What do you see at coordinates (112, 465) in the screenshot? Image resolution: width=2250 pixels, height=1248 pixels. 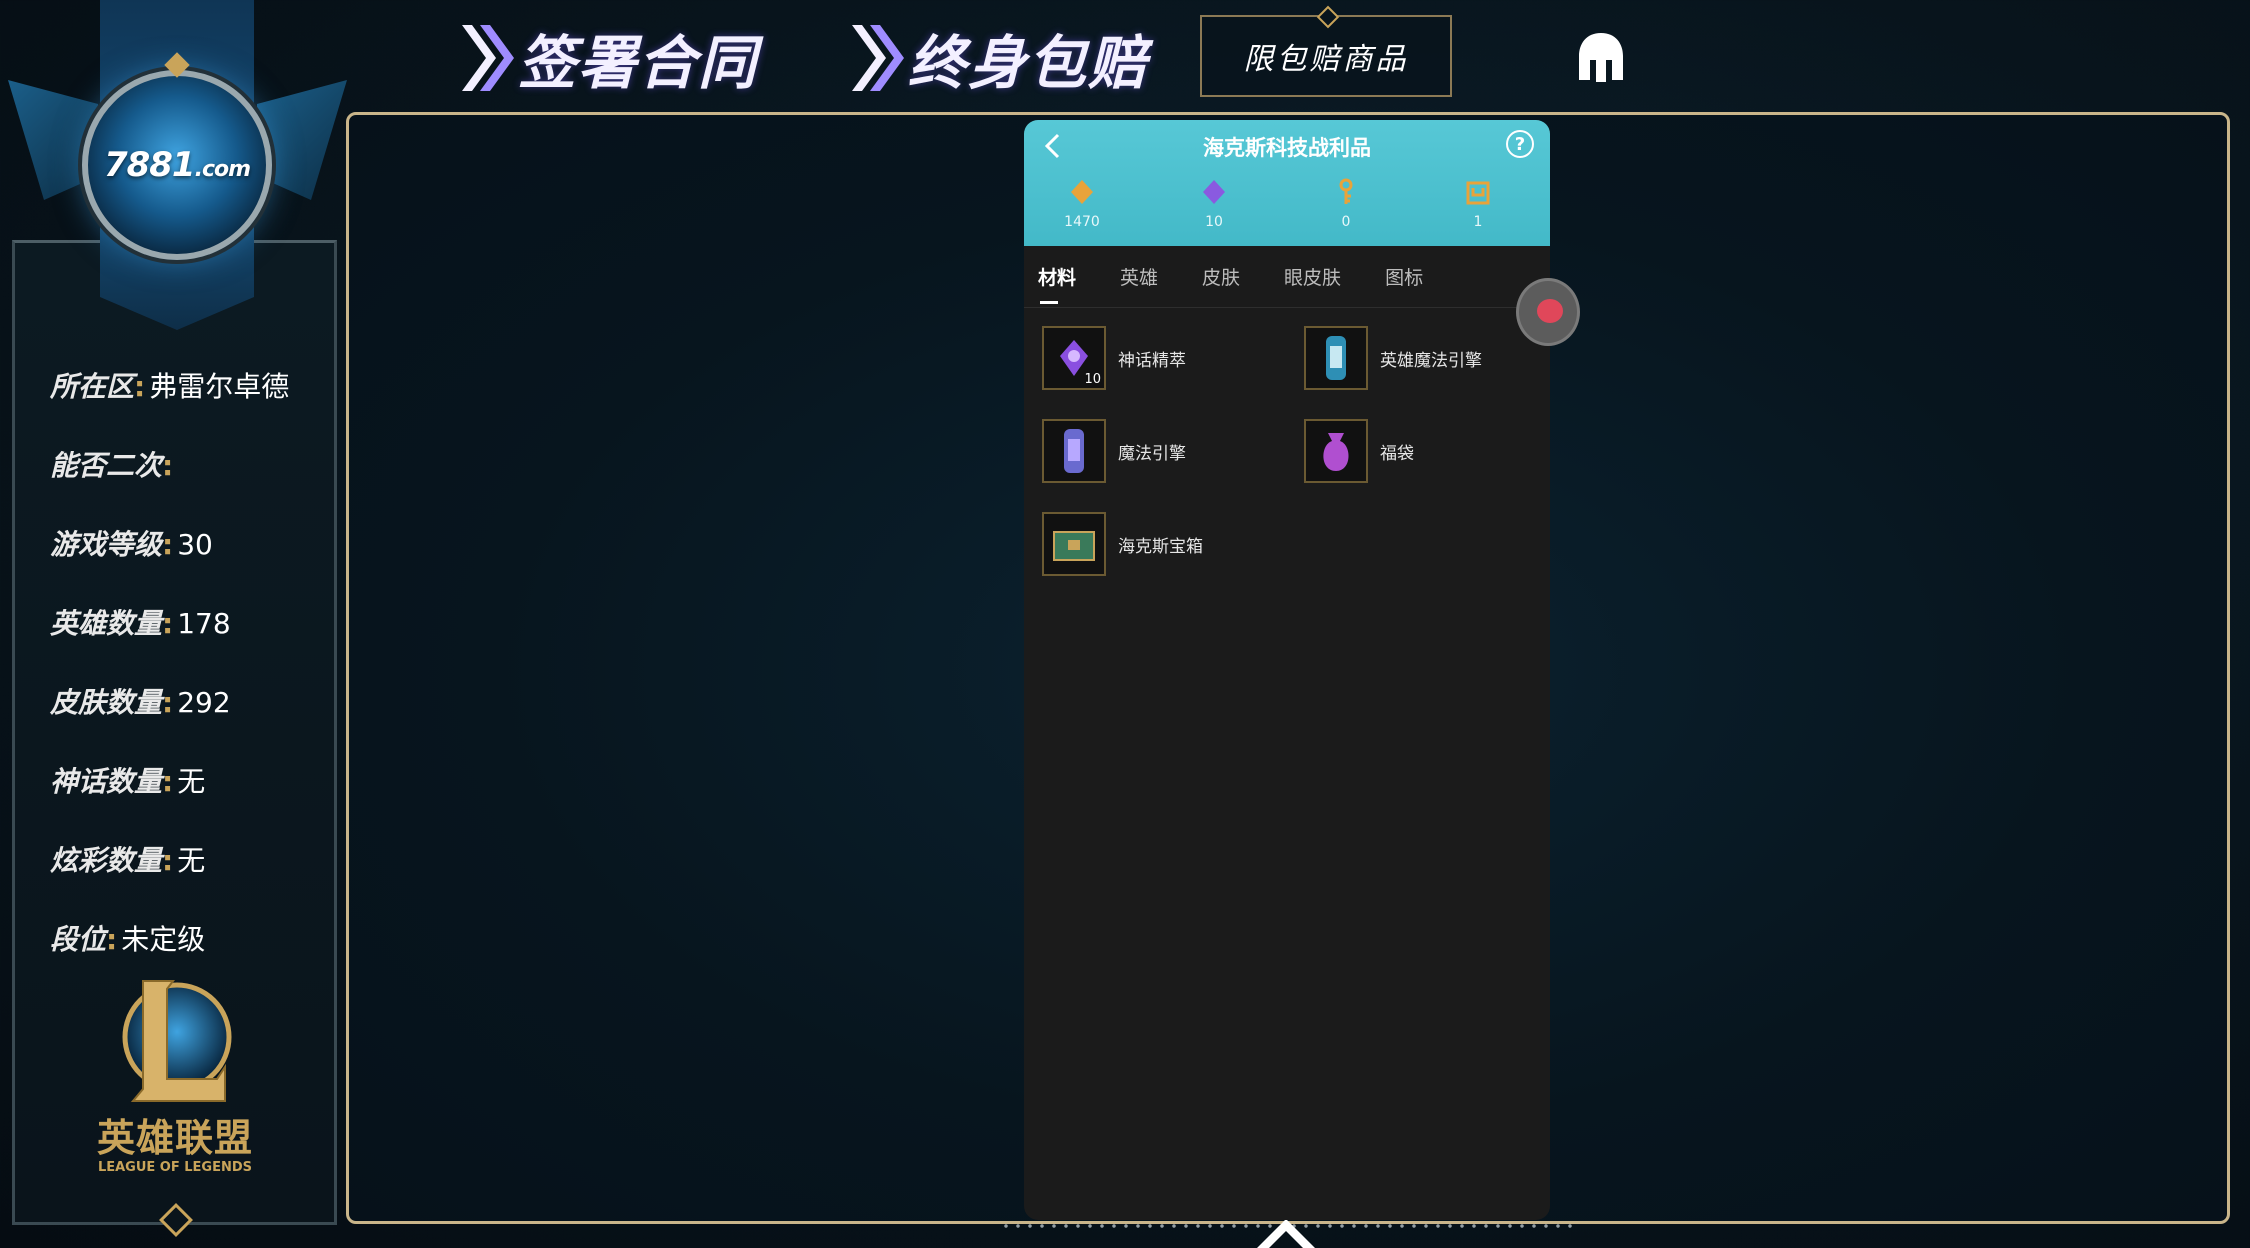 I see `info-resellable: 能否二次:` at bounding box center [112, 465].